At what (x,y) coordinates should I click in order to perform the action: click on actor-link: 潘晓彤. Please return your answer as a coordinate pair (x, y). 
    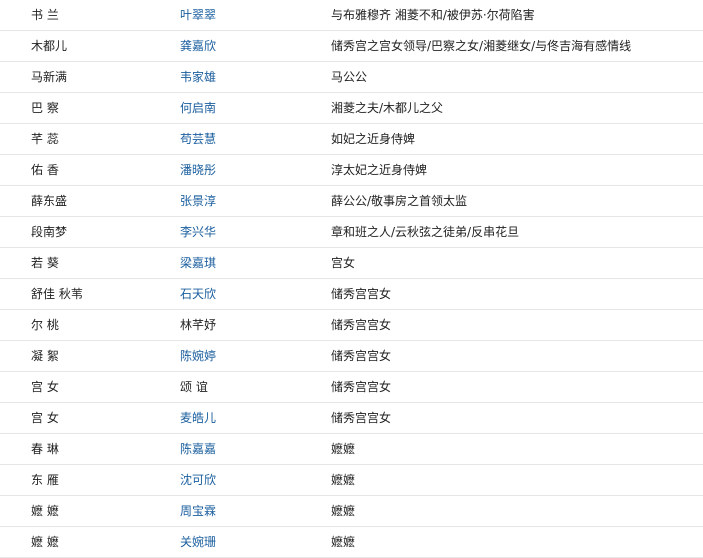
    Looking at the image, I should click on (198, 170).